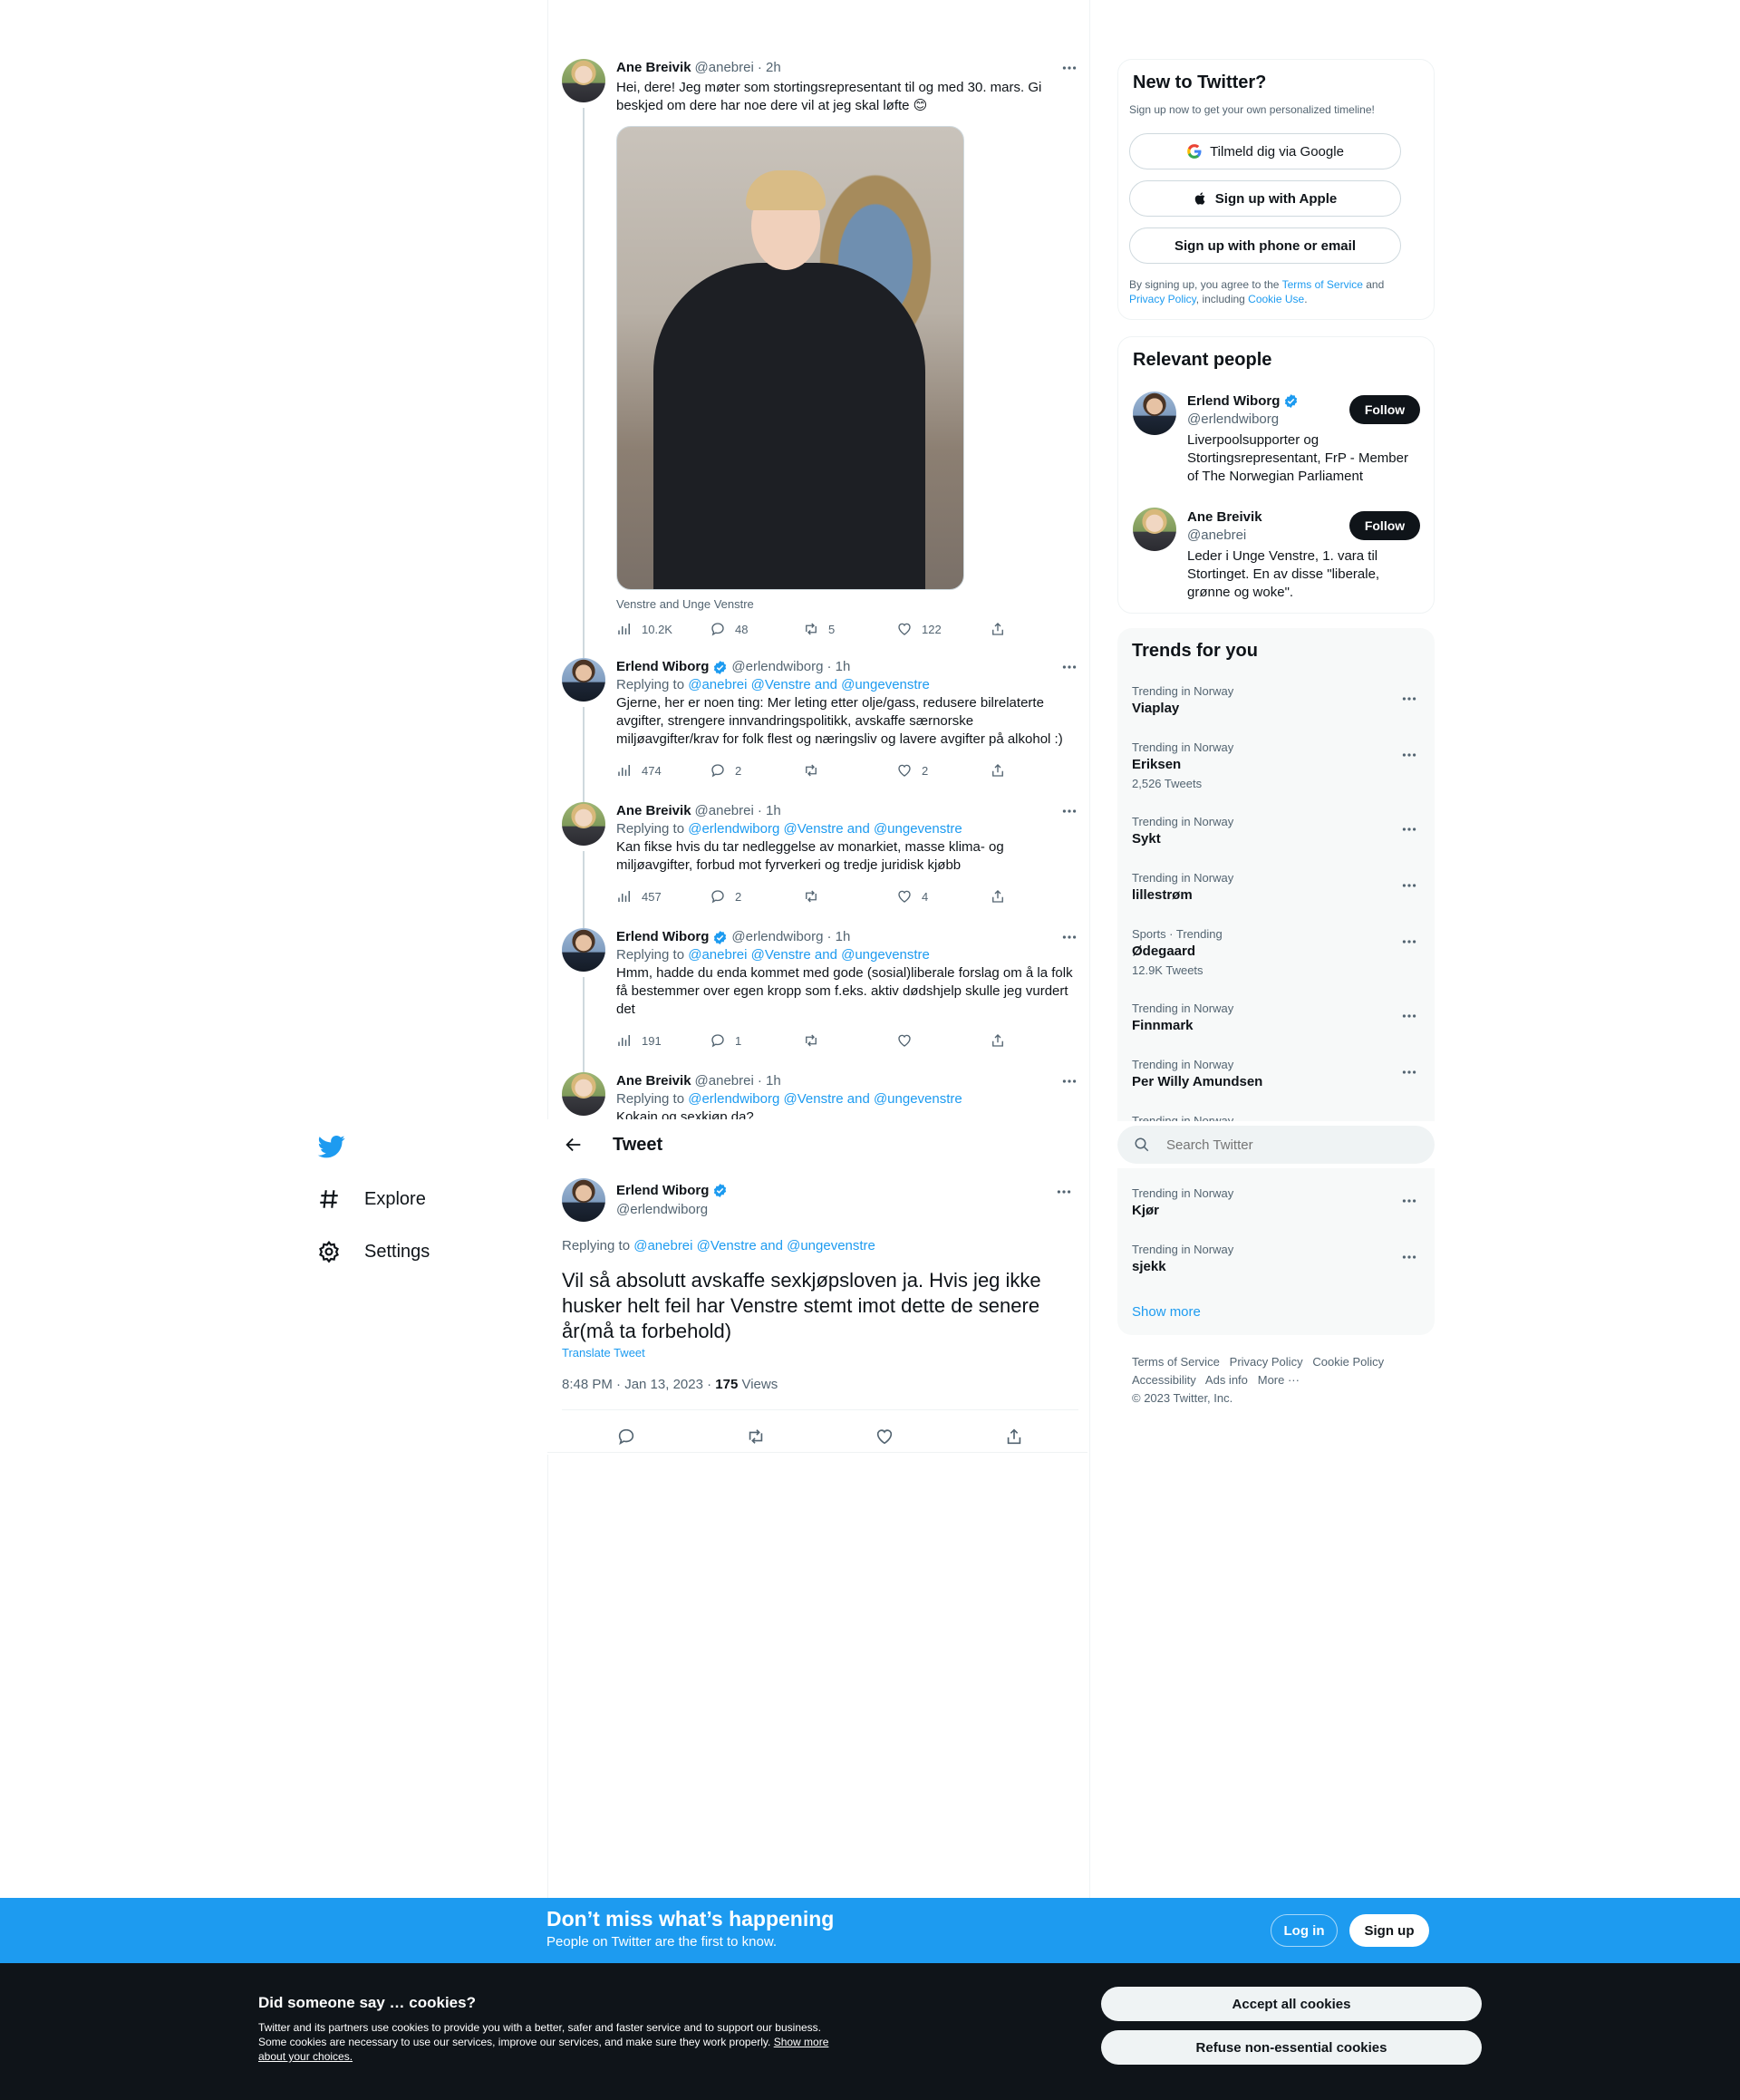 This screenshot has height=2100, width=1740. I want to click on heart-icon, so click(884, 1437).